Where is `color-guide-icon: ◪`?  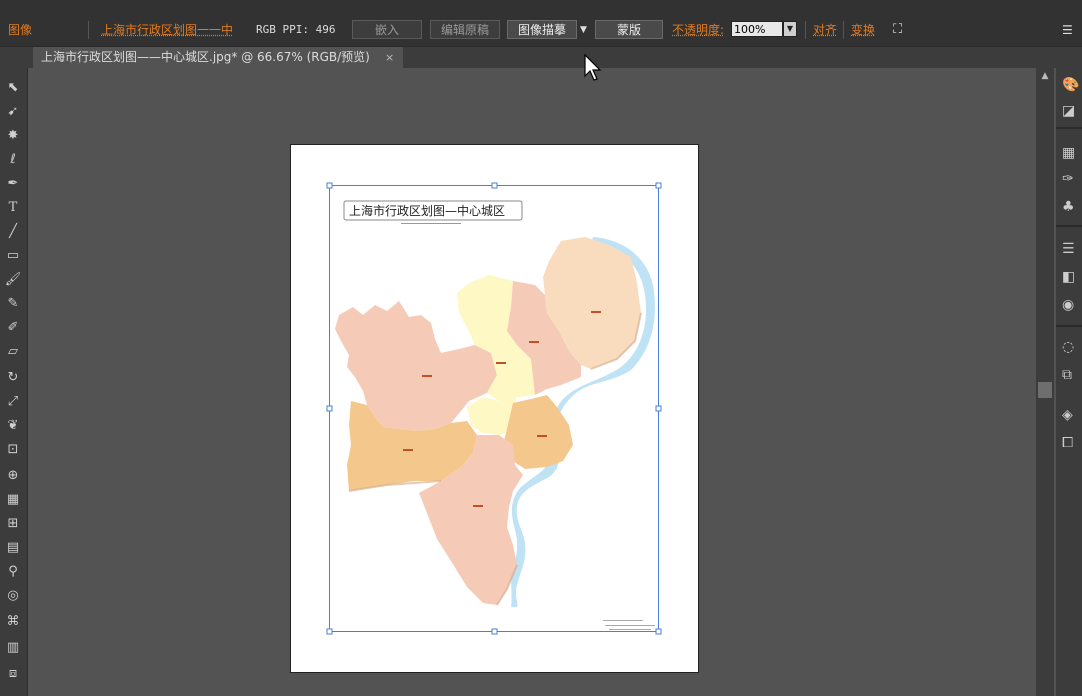 color-guide-icon: ◪ is located at coordinates (1072, 111).